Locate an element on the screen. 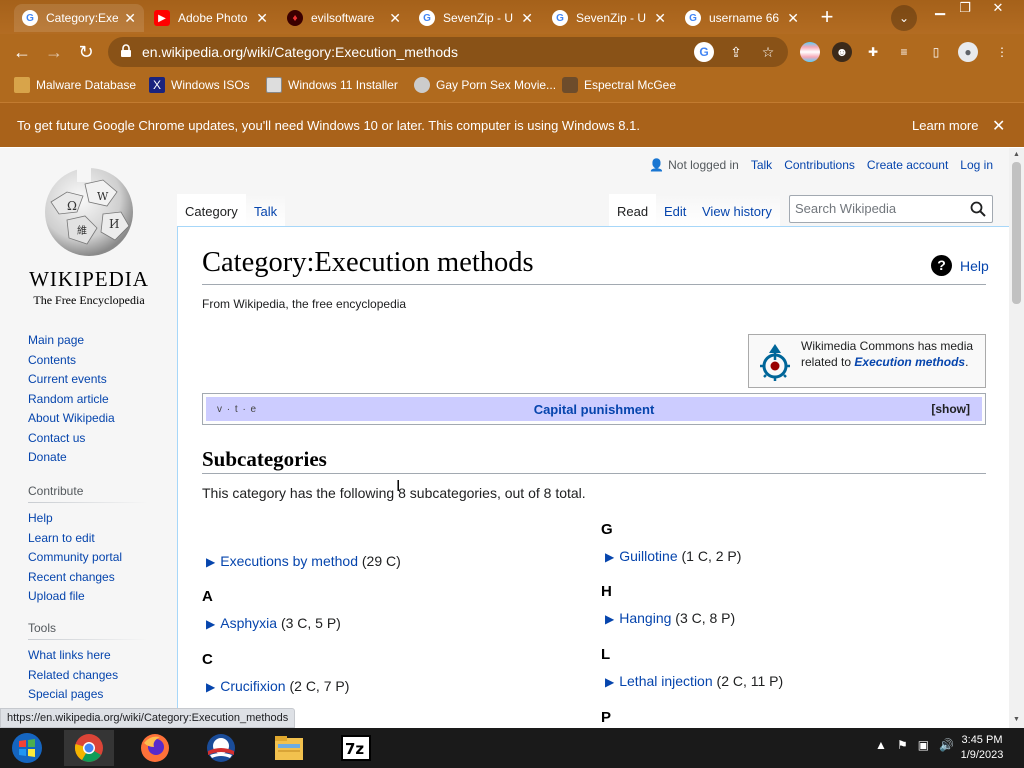  start-icon is located at coordinates (27, 748).